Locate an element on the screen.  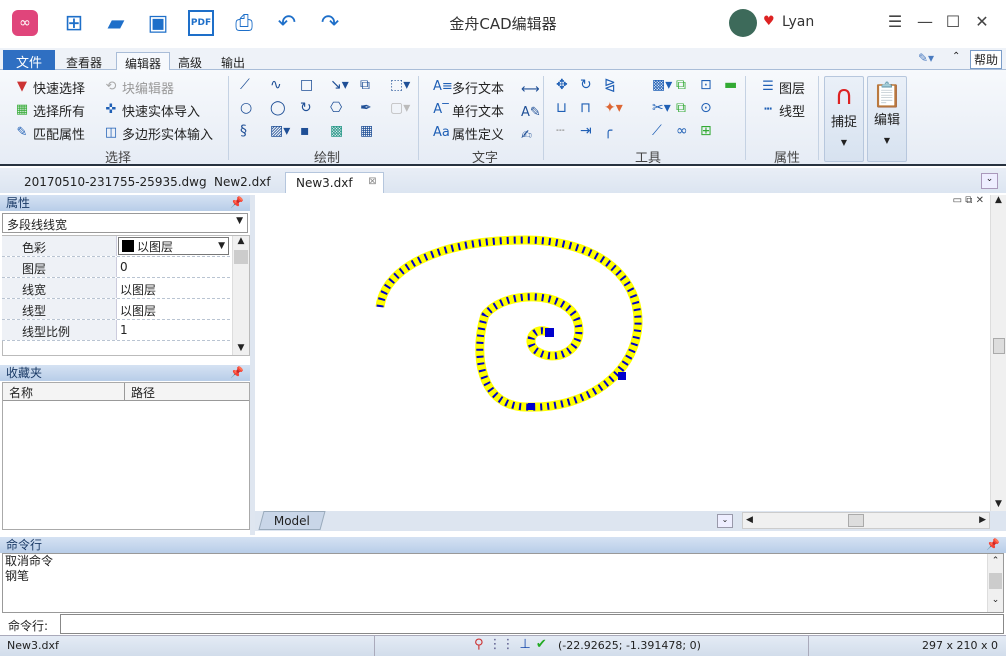
line-icon: ⟋ is located at coordinates (251, 85).